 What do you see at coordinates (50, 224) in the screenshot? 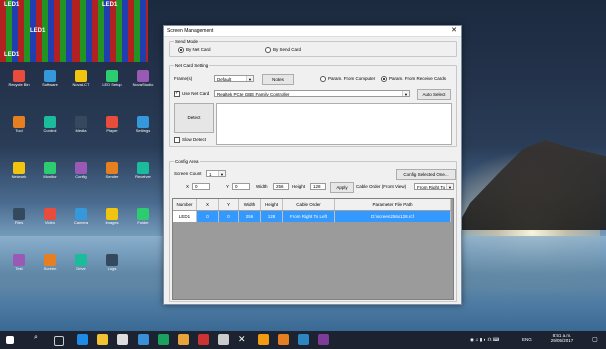
I see `desktop-icon: Video` at bounding box center [50, 224].